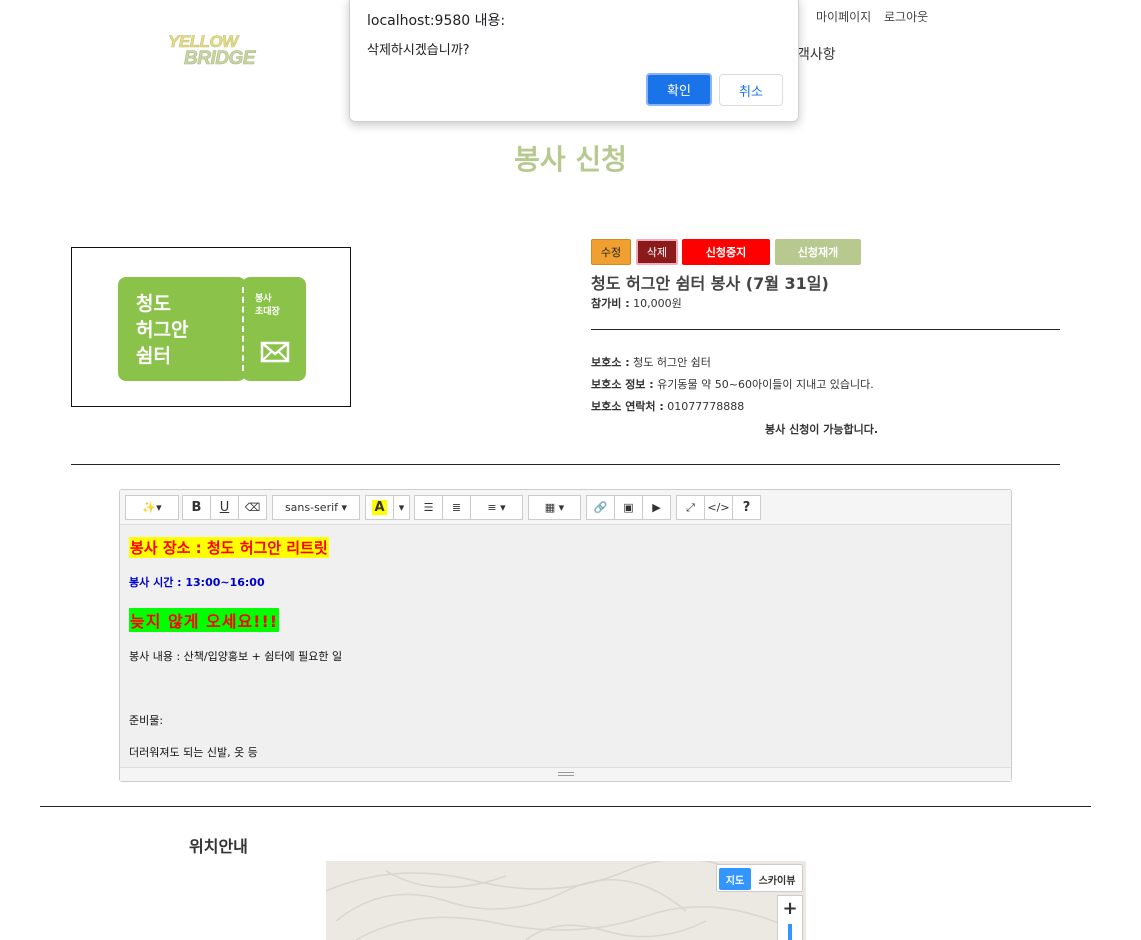 The image size is (1141, 940). I want to click on content-prep-items: 더러워져도 되는 신발, 옷 등, so click(193, 752).